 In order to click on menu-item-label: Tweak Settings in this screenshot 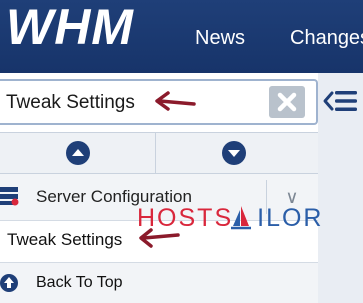, I will do `click(65, 239)`.